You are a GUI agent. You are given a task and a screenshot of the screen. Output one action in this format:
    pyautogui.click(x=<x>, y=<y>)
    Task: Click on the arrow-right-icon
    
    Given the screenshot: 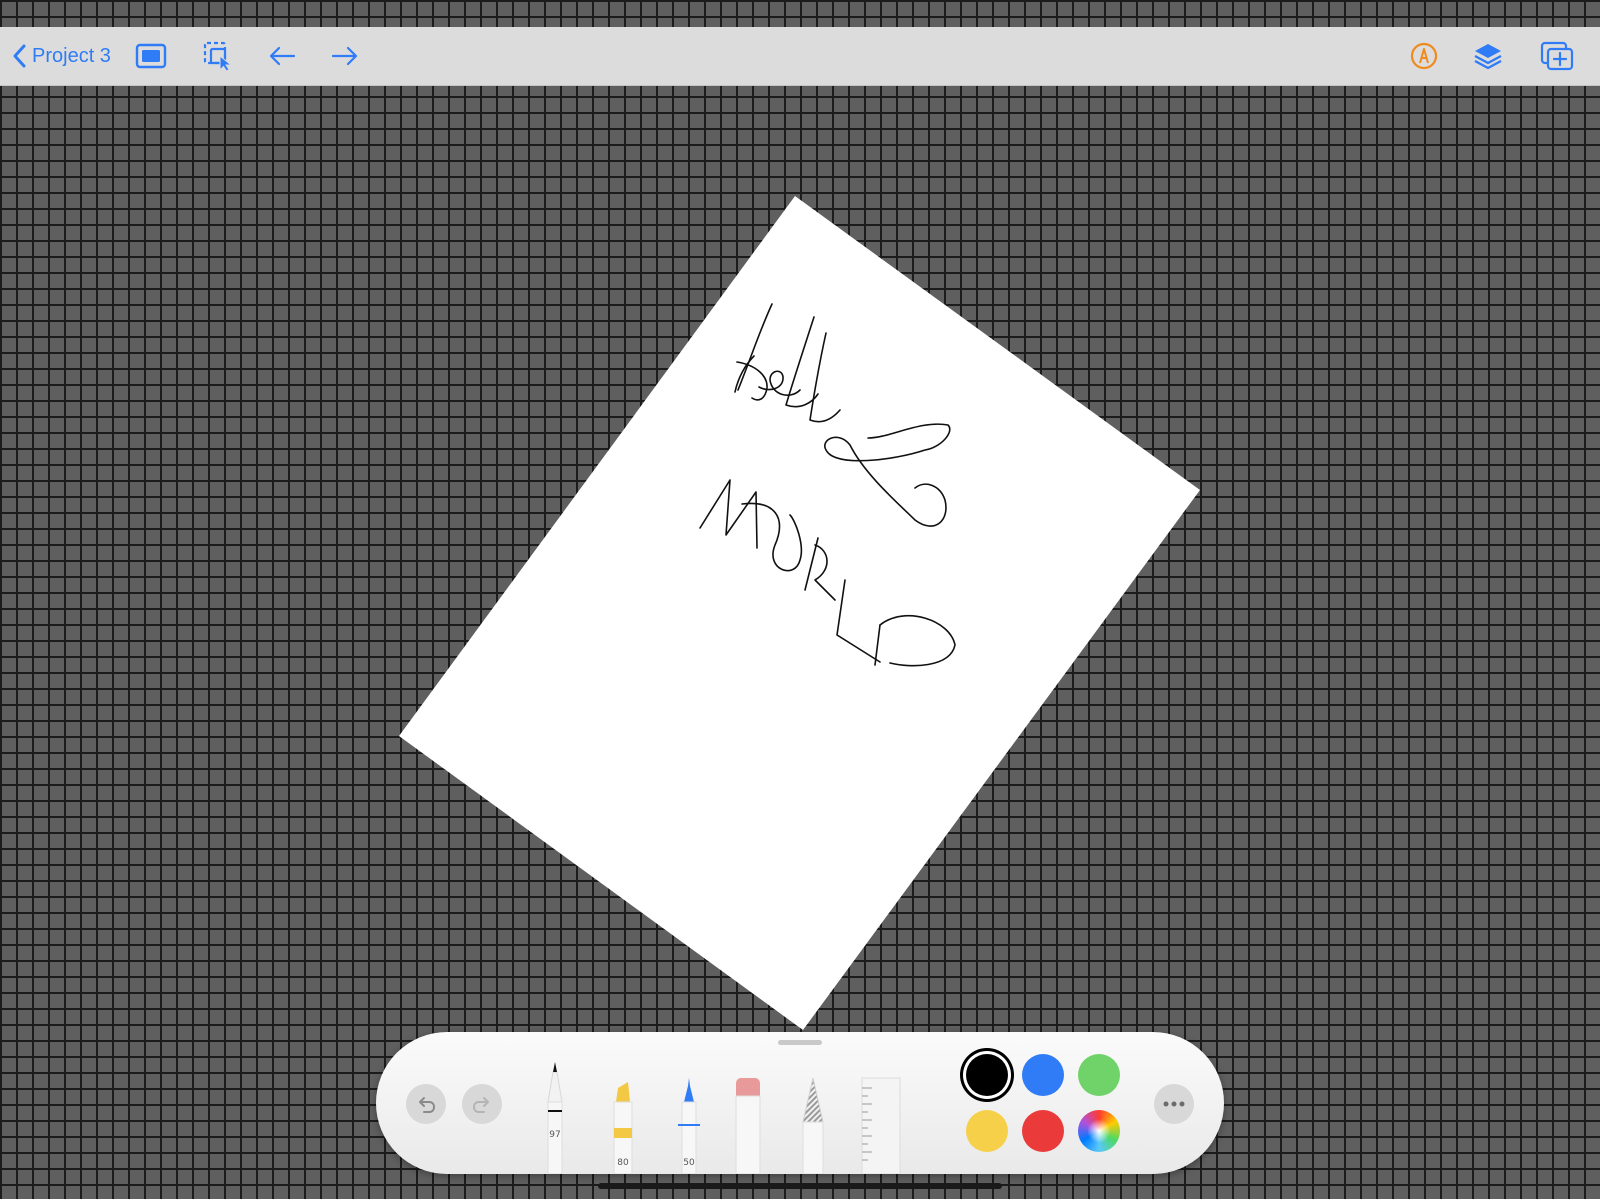 What is the action you would take?
    pyautogui.click(x=344, y=56)
    